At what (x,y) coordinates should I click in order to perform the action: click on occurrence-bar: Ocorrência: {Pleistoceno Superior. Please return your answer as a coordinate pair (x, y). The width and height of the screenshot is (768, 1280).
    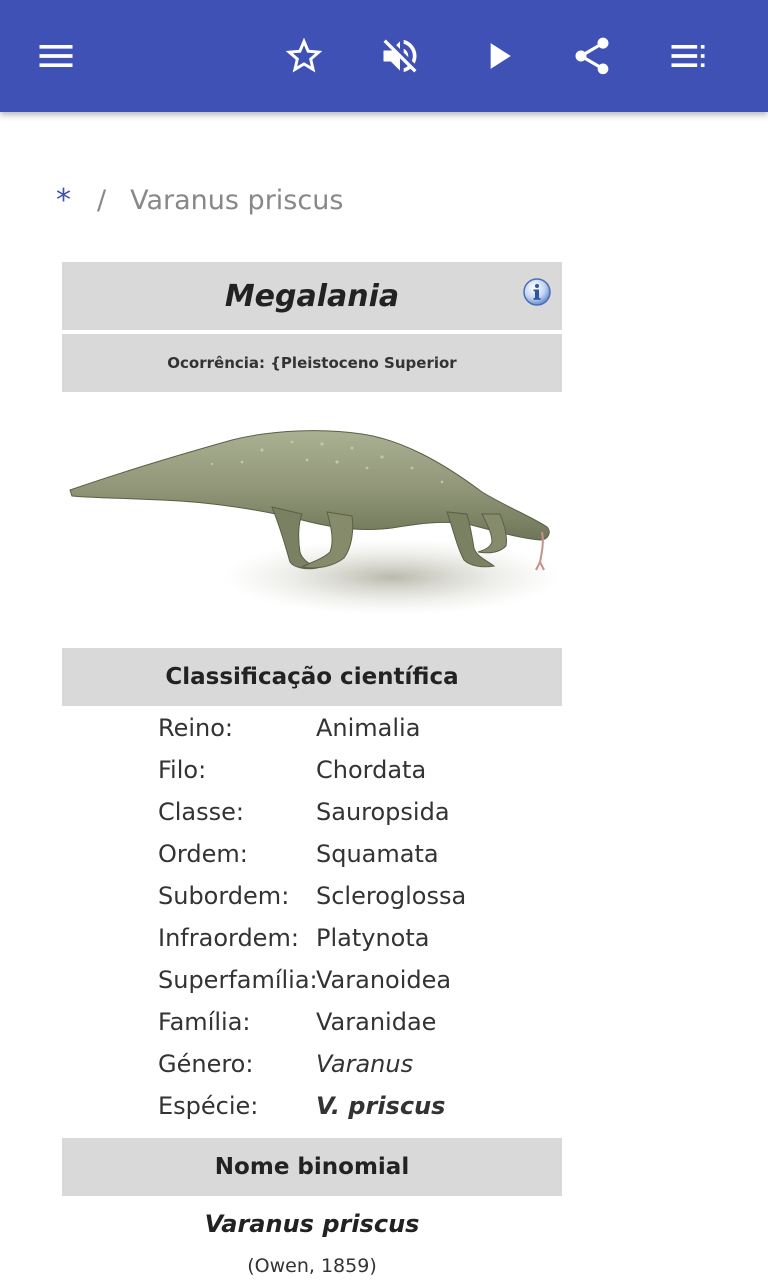
    Looking at the image, I should click on (312, 363).